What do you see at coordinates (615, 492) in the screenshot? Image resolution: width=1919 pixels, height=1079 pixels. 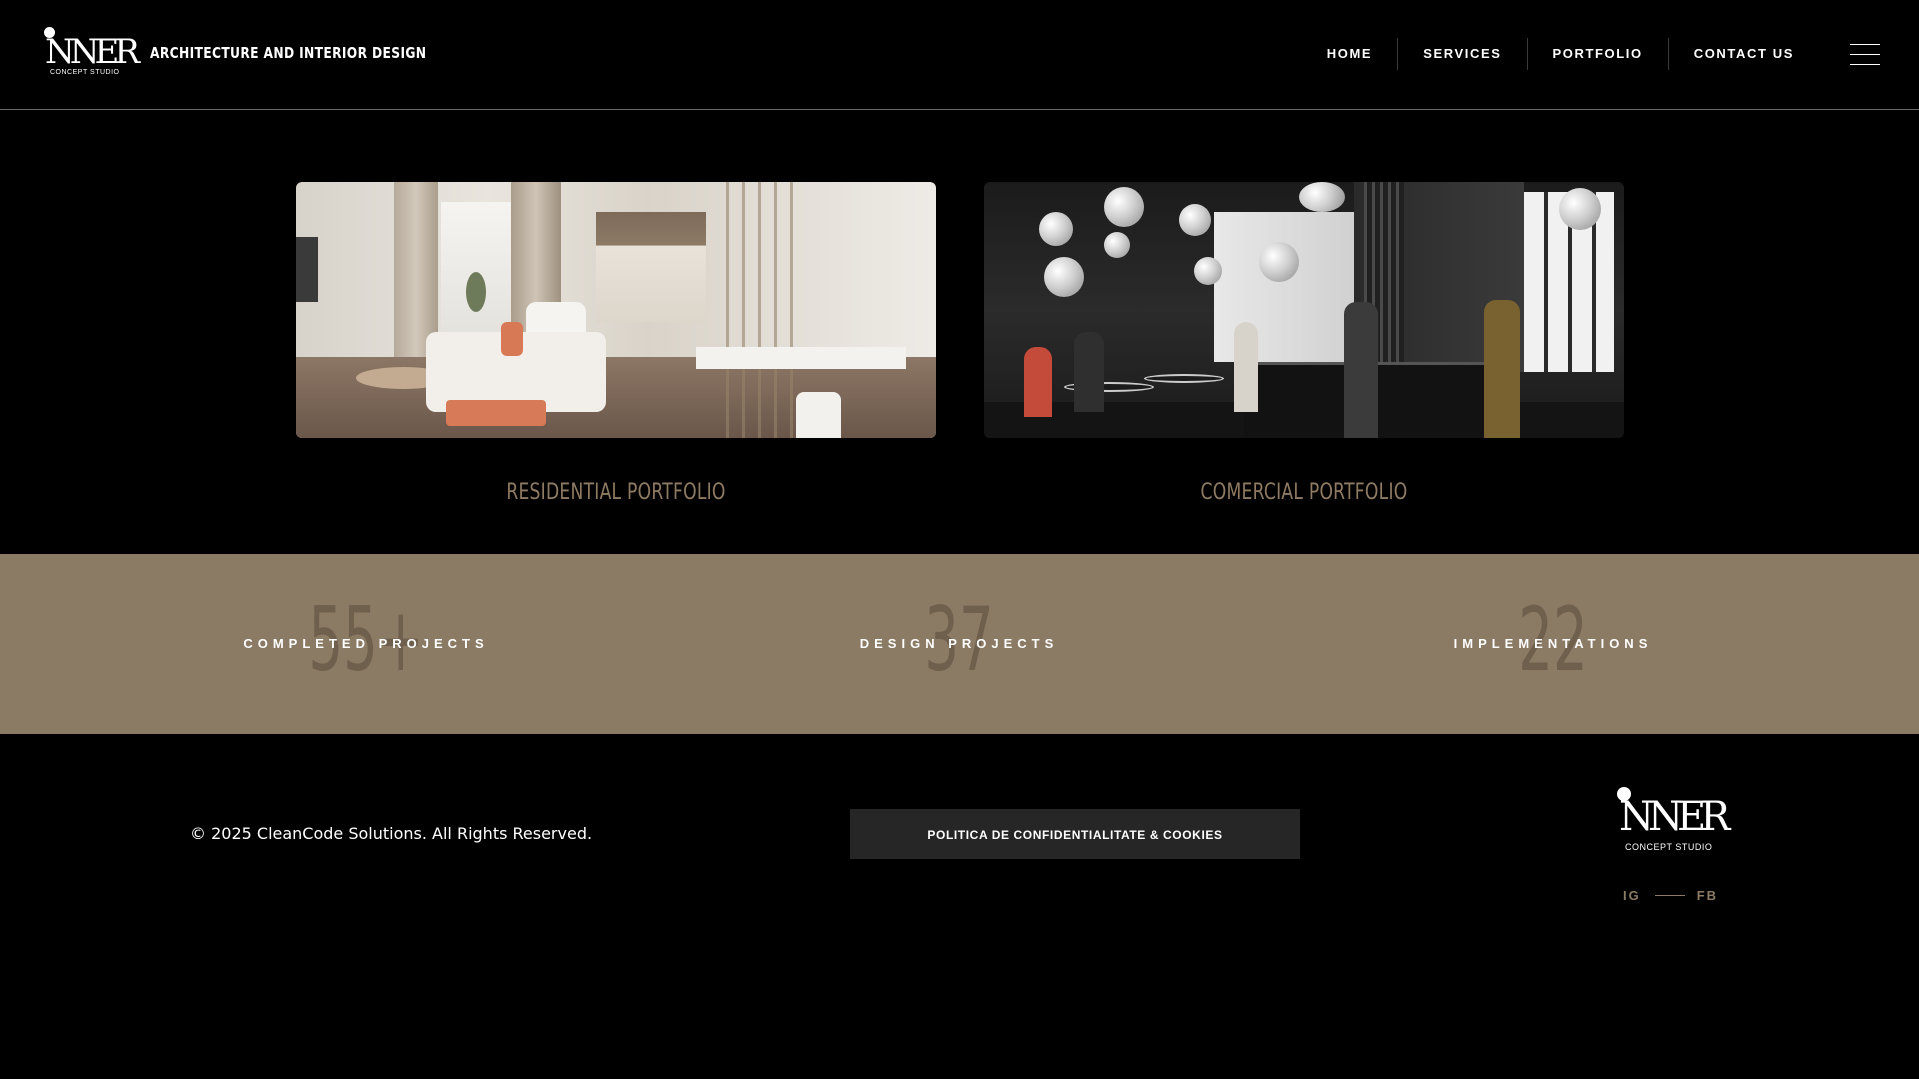 I see `residential-portfolio-caption: RESIDENTIAL PORTFOLIO` at bounding box center [615, 492].